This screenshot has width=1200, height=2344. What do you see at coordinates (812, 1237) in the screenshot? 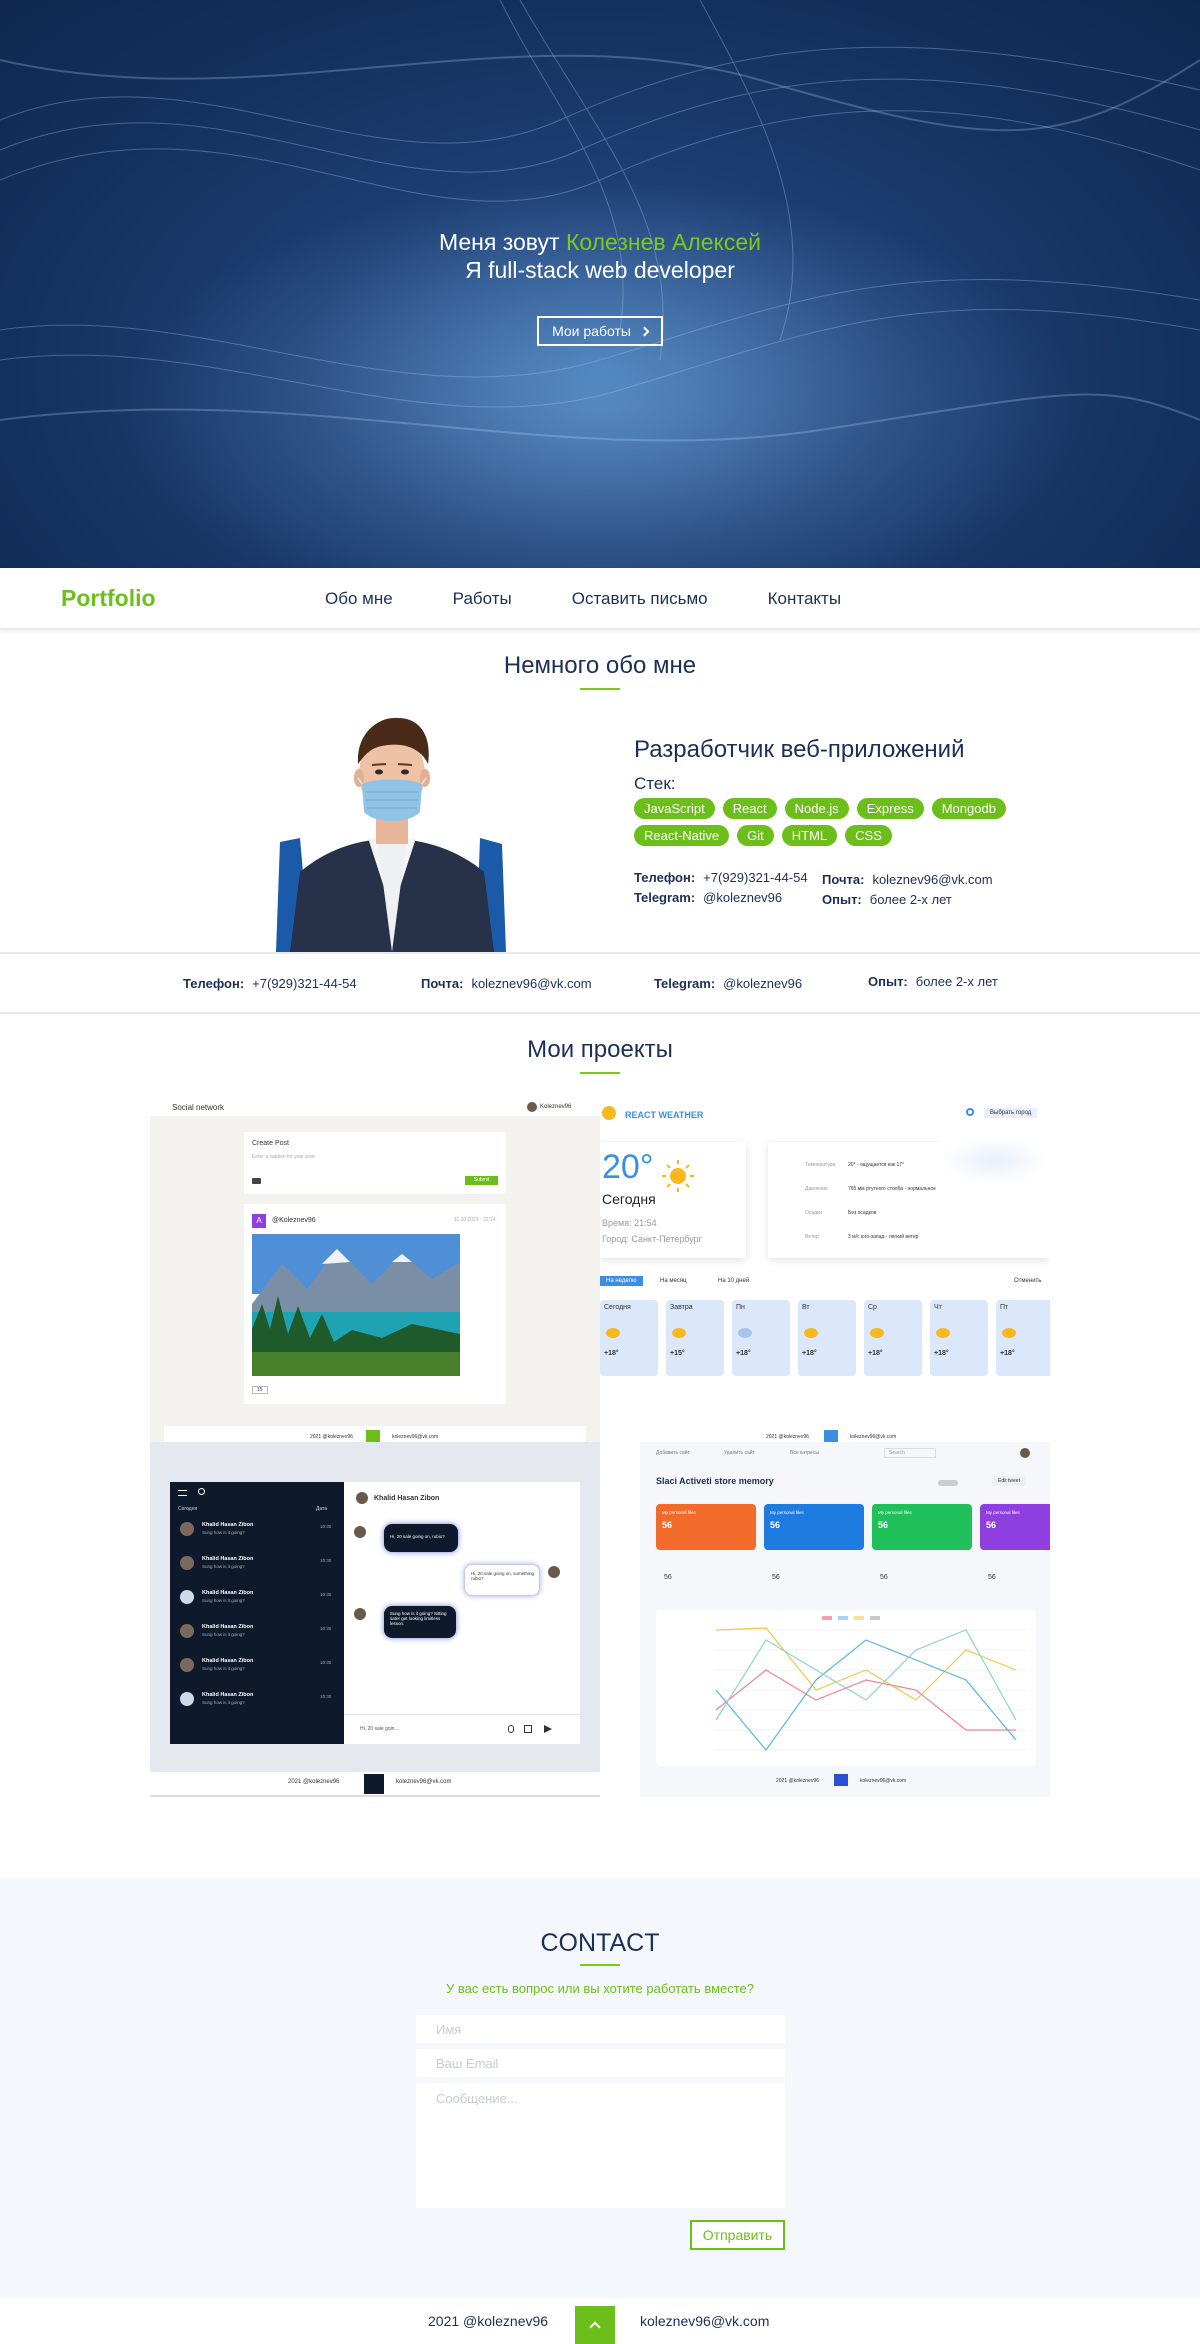
I see `detail-label: Ветер` at bounding box center [812, 1237].